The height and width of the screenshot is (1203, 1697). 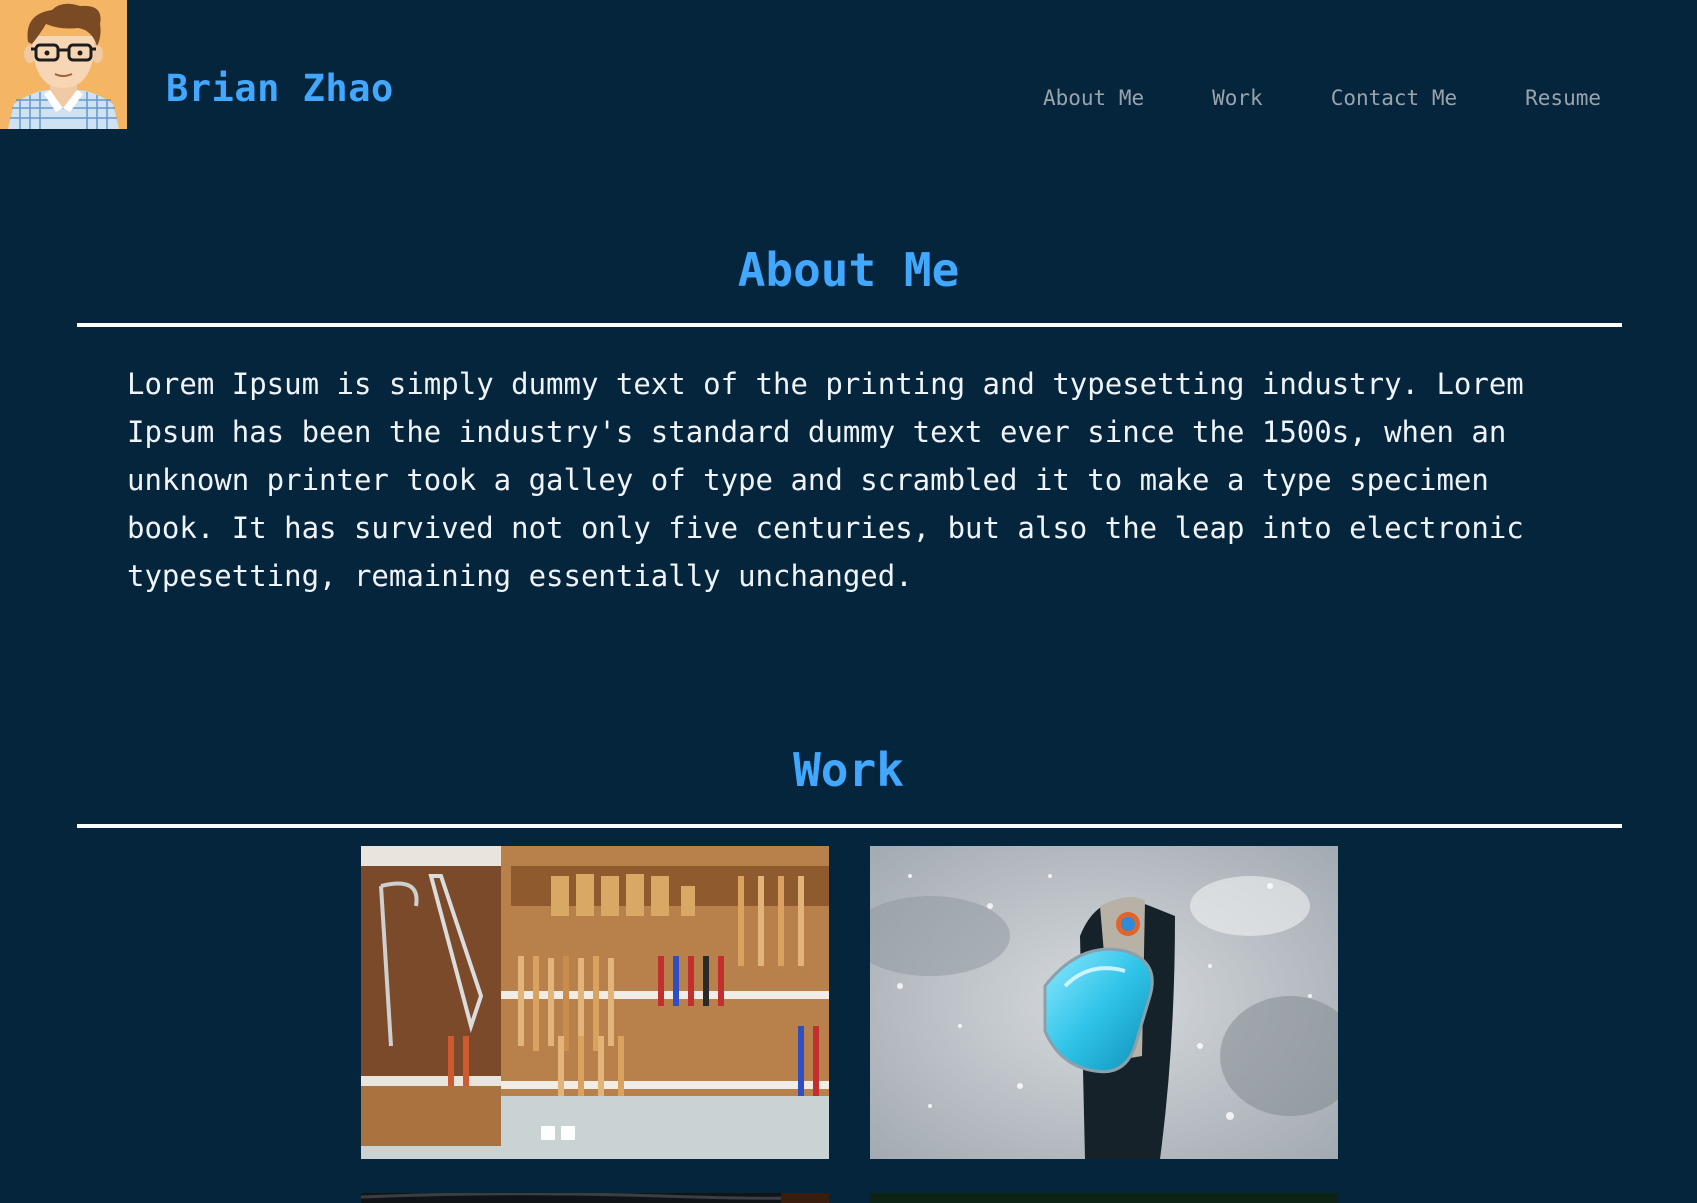 I want to click on main-nav: About Me Work Contact Me Resume, so click(x=1322, y=98).